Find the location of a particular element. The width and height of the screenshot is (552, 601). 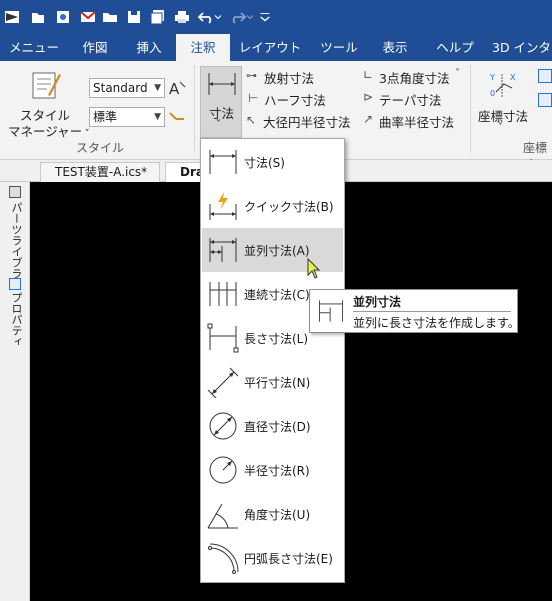

tab-annotation: 注釈 is located at coordinates (203, 47).